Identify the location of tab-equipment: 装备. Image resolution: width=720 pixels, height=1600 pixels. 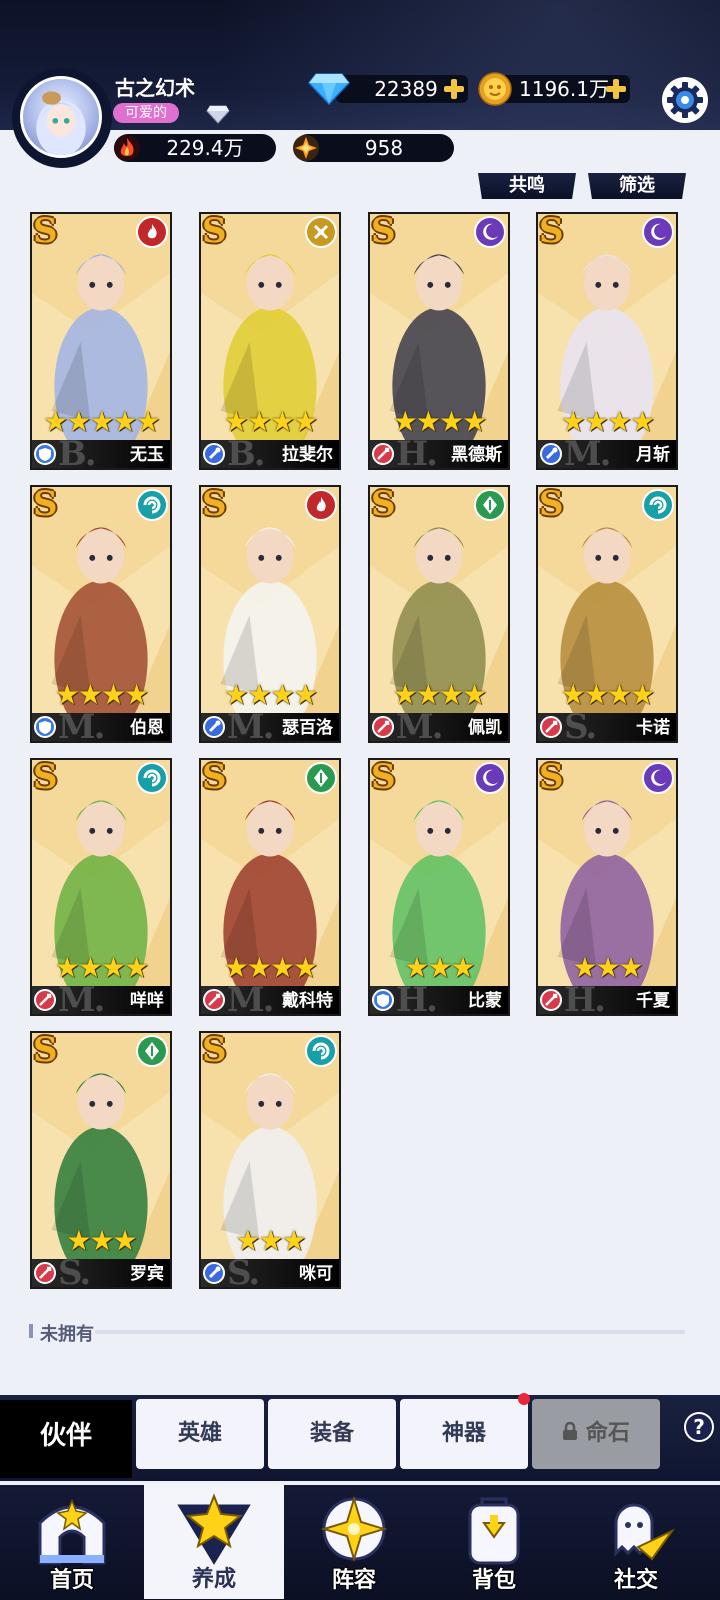
(332, 1434).